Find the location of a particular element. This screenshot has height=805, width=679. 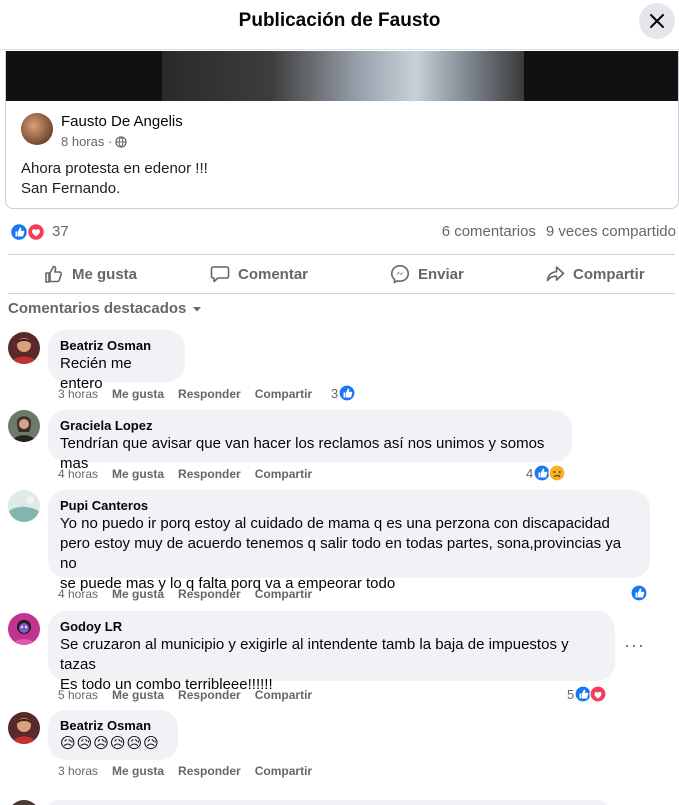

dialog-header: Publicación de Fausto is located at coordinates (339, 25).